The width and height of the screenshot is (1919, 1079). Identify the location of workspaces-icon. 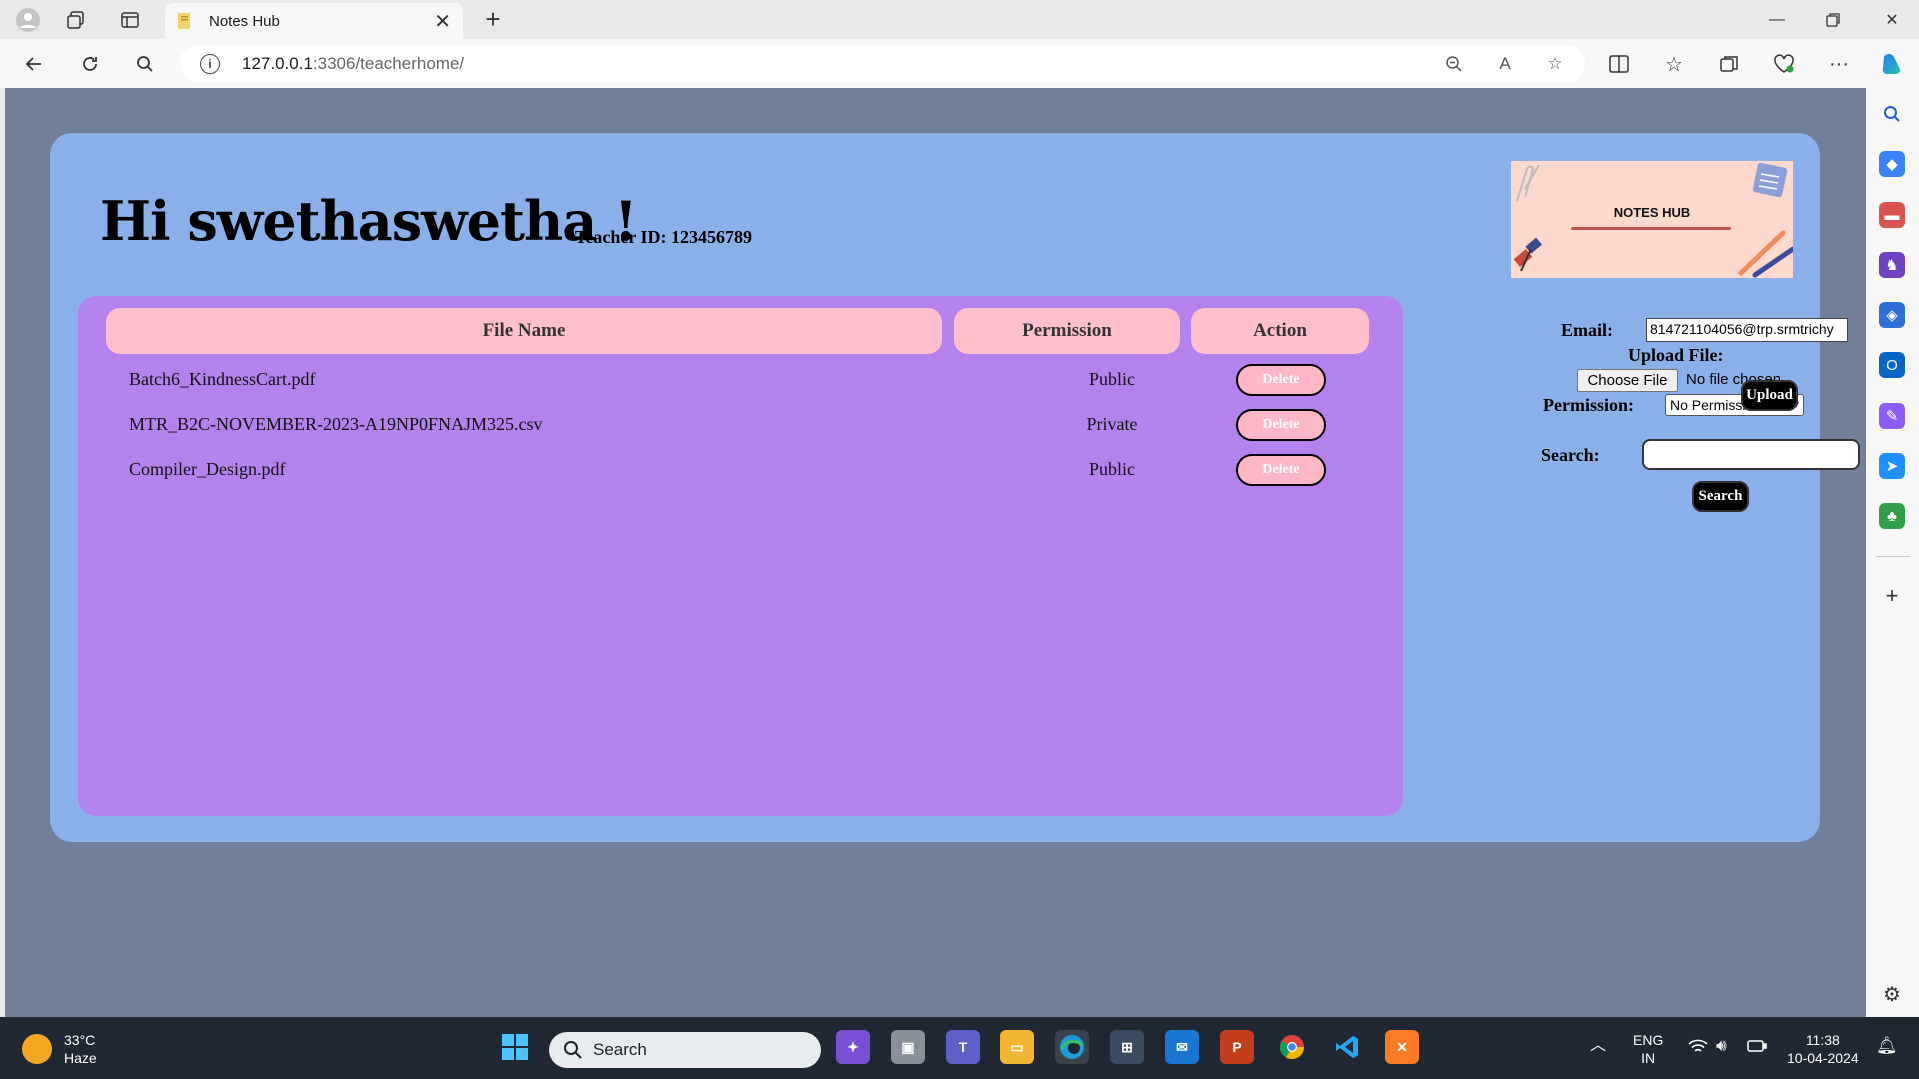
(76, 20).